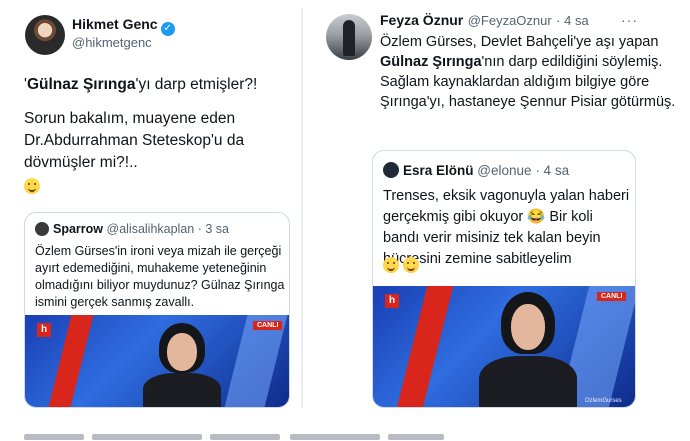 The height and width of the screenshot is (441, 690). What do you see at coordinates (603, 401) in the screenshot?
I see `video-watermark: OzlemGurses` at bounding box center [603, 401].